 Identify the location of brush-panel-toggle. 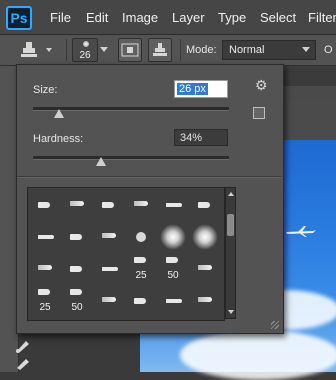
(130, 50).